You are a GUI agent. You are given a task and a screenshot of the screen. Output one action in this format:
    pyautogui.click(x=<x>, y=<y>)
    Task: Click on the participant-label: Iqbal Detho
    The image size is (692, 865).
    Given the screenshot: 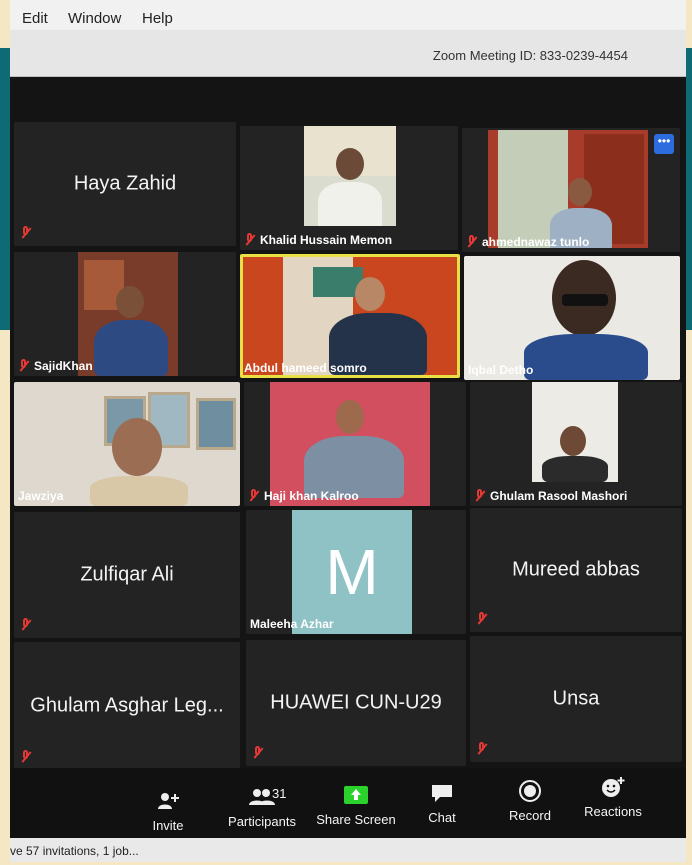 What is the action you would take?
    pyautogui.click(x=500, y=370)
    